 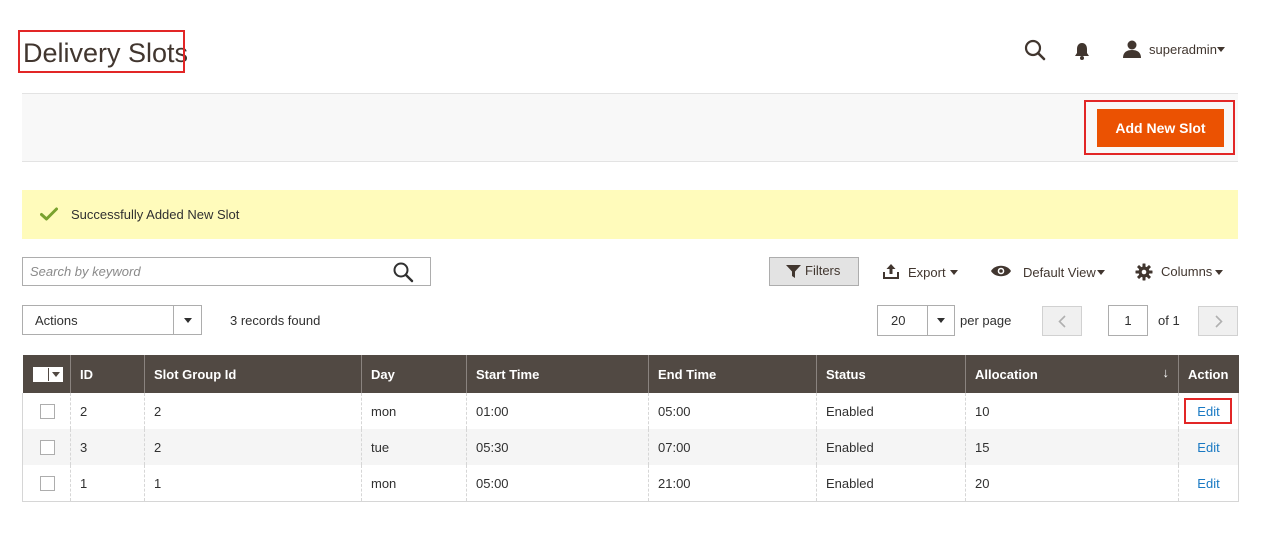 I want to click on columns-label: Columns, so click(x=1186, y=272).